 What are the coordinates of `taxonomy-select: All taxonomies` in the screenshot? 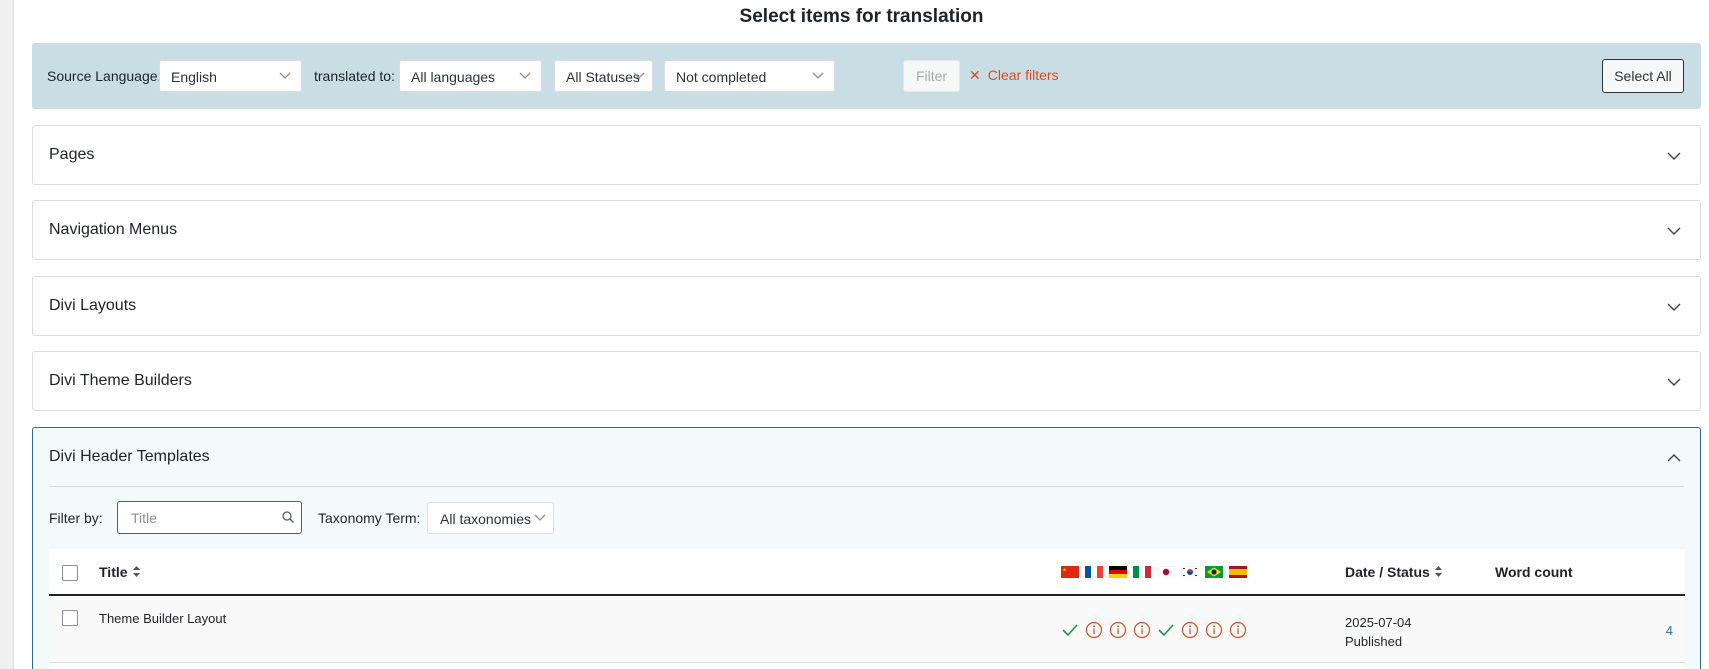 It's located at (490, 518).